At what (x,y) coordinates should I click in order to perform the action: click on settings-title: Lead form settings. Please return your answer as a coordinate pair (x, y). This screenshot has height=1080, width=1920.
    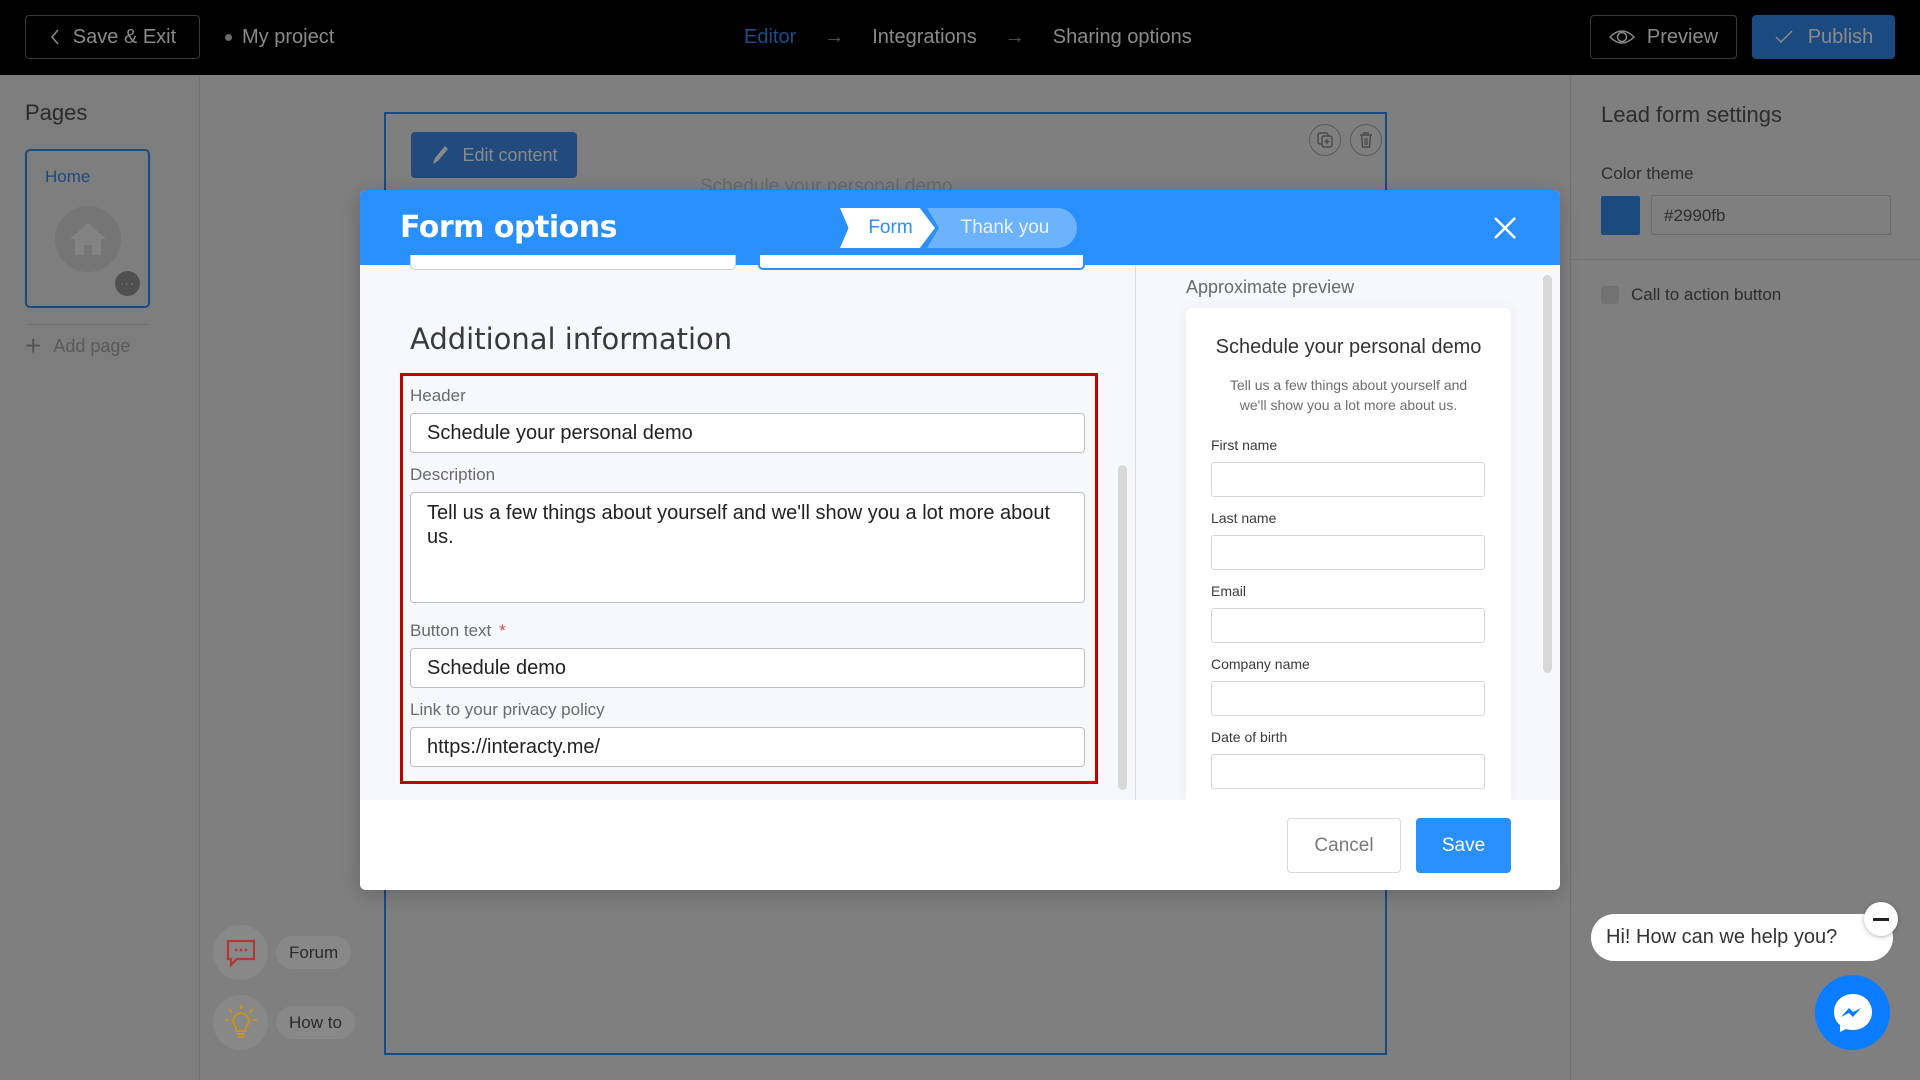
    Looking at the image, I should click on (1691, 114).